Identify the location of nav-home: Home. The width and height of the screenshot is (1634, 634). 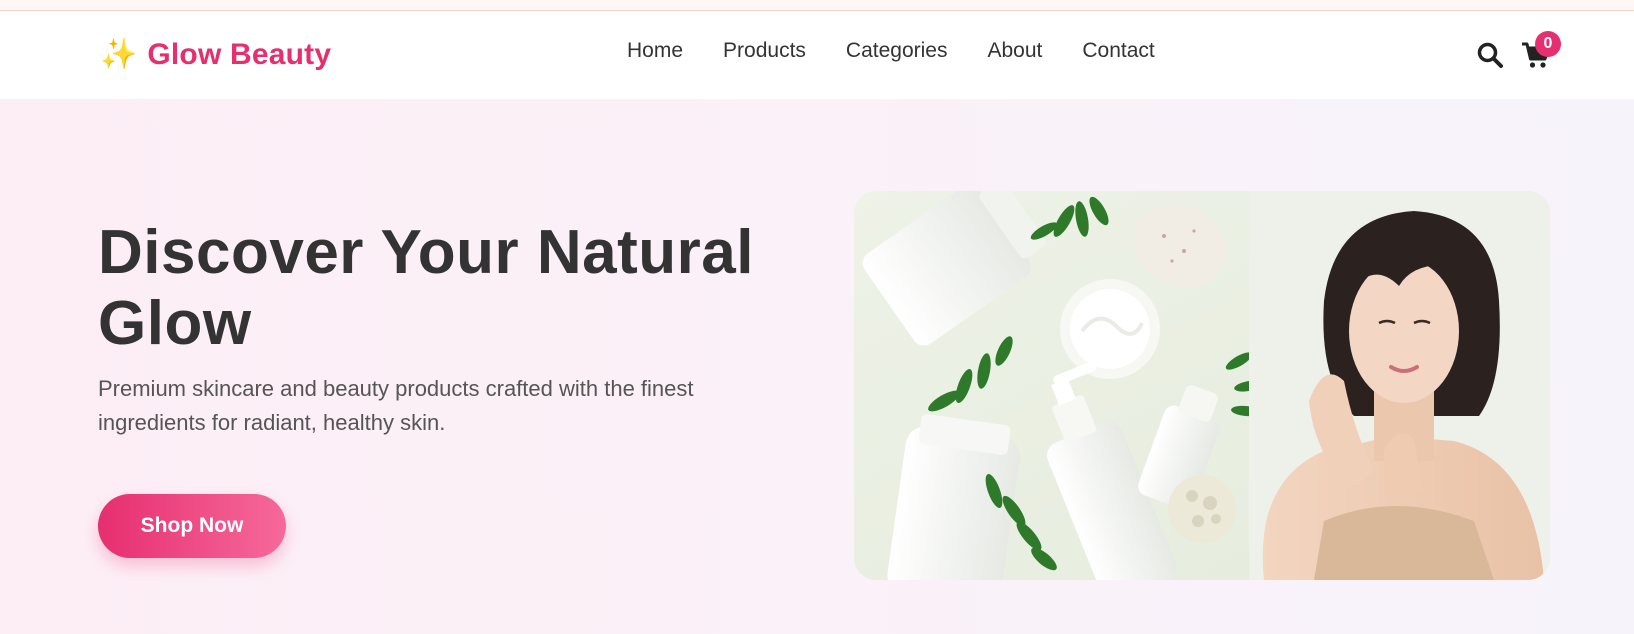
(655, 51).